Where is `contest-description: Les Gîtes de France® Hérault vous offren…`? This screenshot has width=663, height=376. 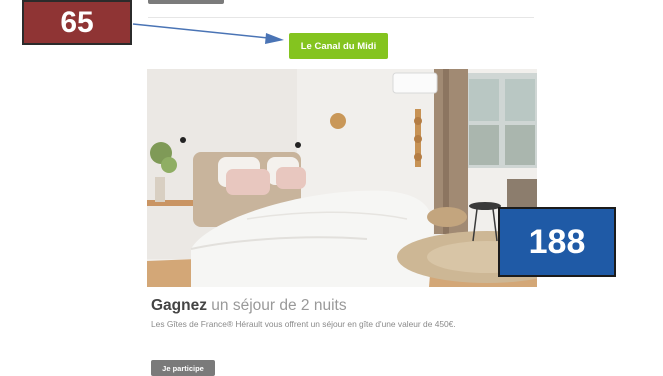 contest-description: Les Gîtes de France® Hérault vous offren… is located at coordinates (303, 324).